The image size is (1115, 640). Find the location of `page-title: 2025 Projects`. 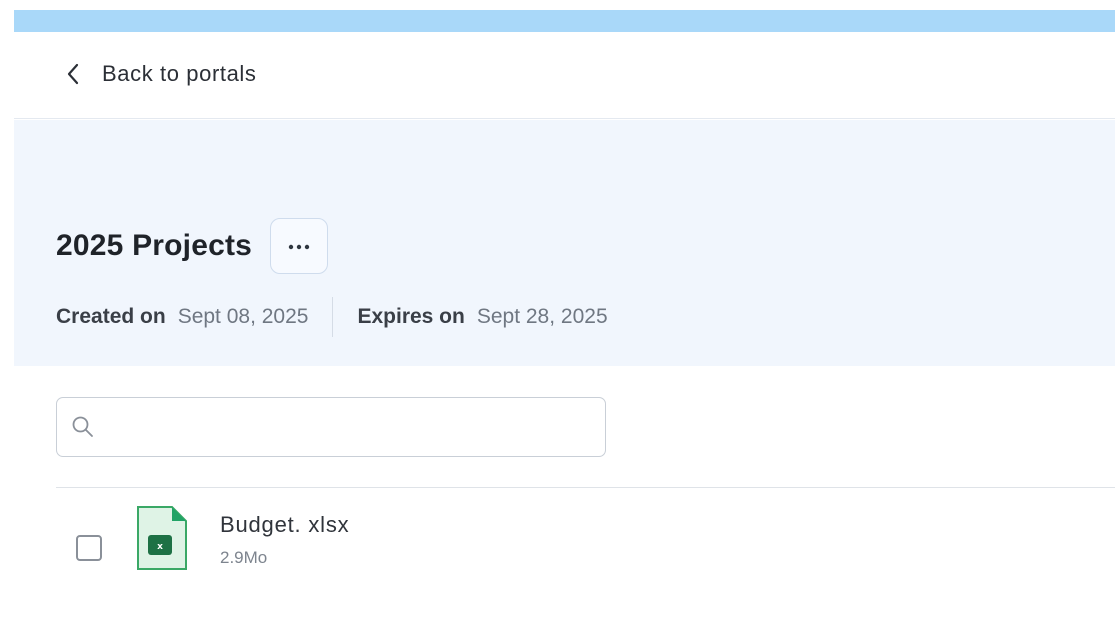

page-title: 2025 Projects is located at coordinates (154, 245).